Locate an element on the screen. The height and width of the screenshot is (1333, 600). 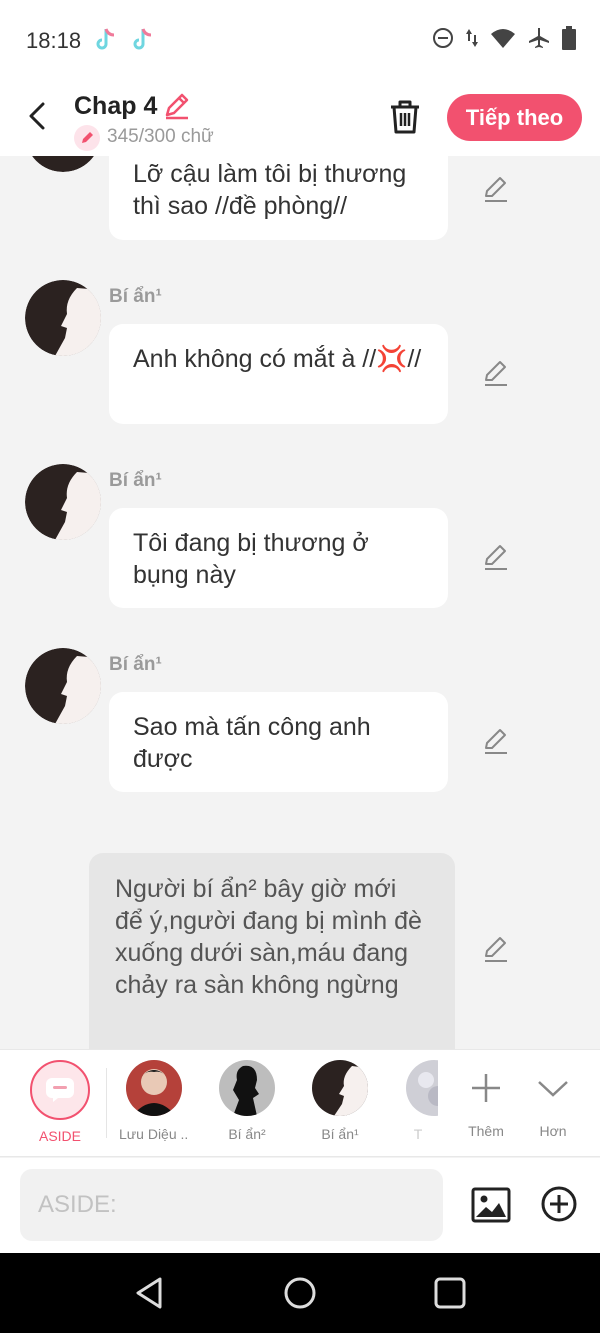
message-input is located at coordinates (231, 1205).